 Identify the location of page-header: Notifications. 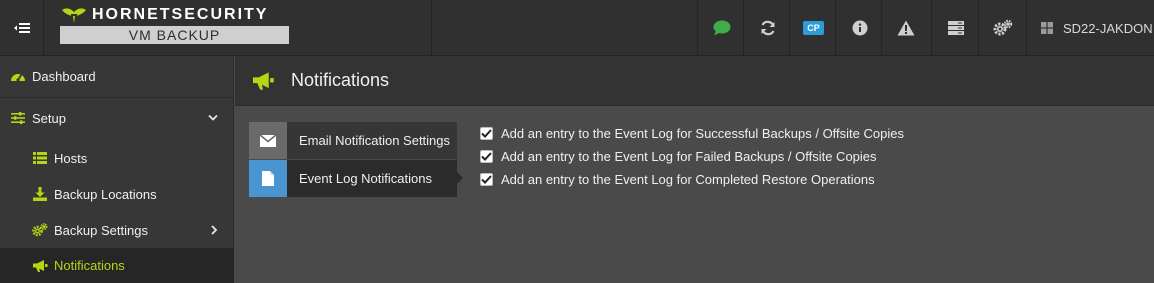
(694, 81).